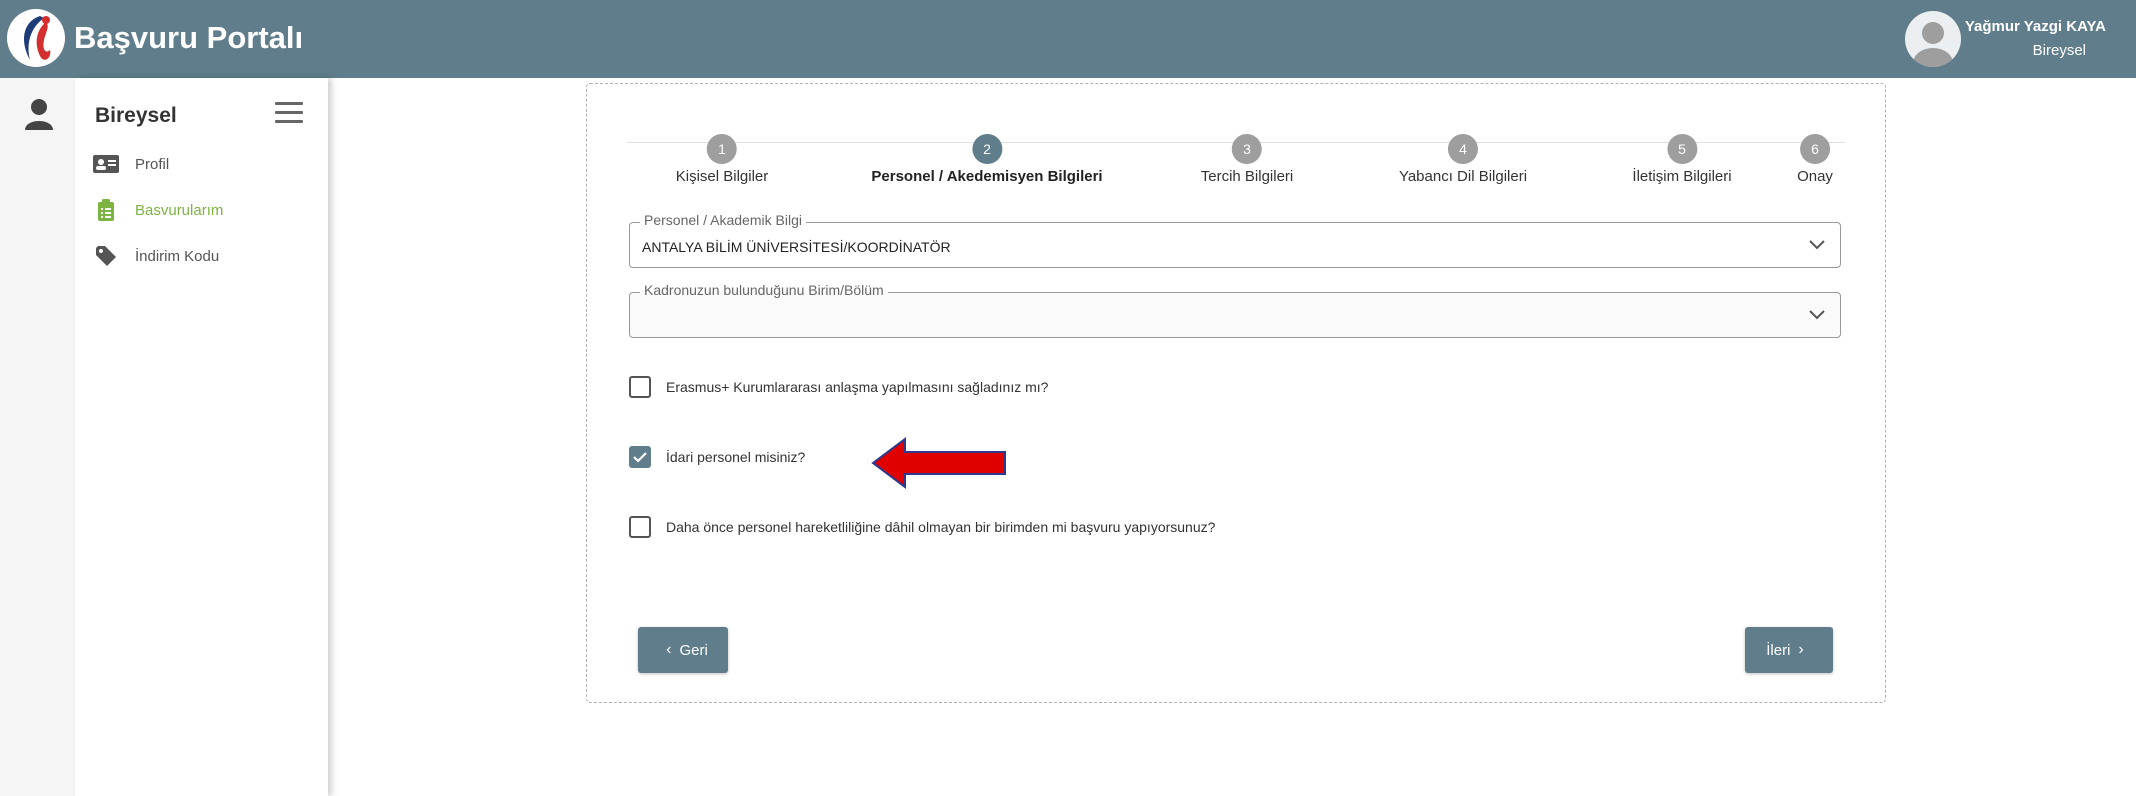 The width and height of the screenshot is (2136, 796). Describe the element at coordinates (152, 164) in the screenshot. I see `sidebar-item-label: Profil` at that location.